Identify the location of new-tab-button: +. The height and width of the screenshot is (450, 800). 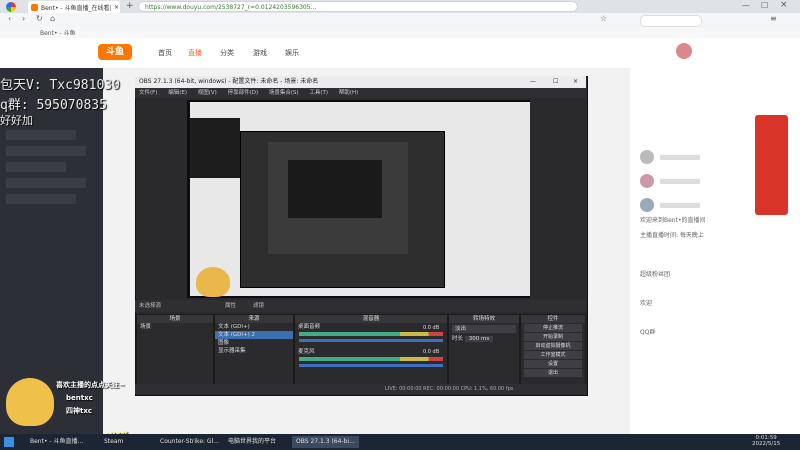
(130, 6).